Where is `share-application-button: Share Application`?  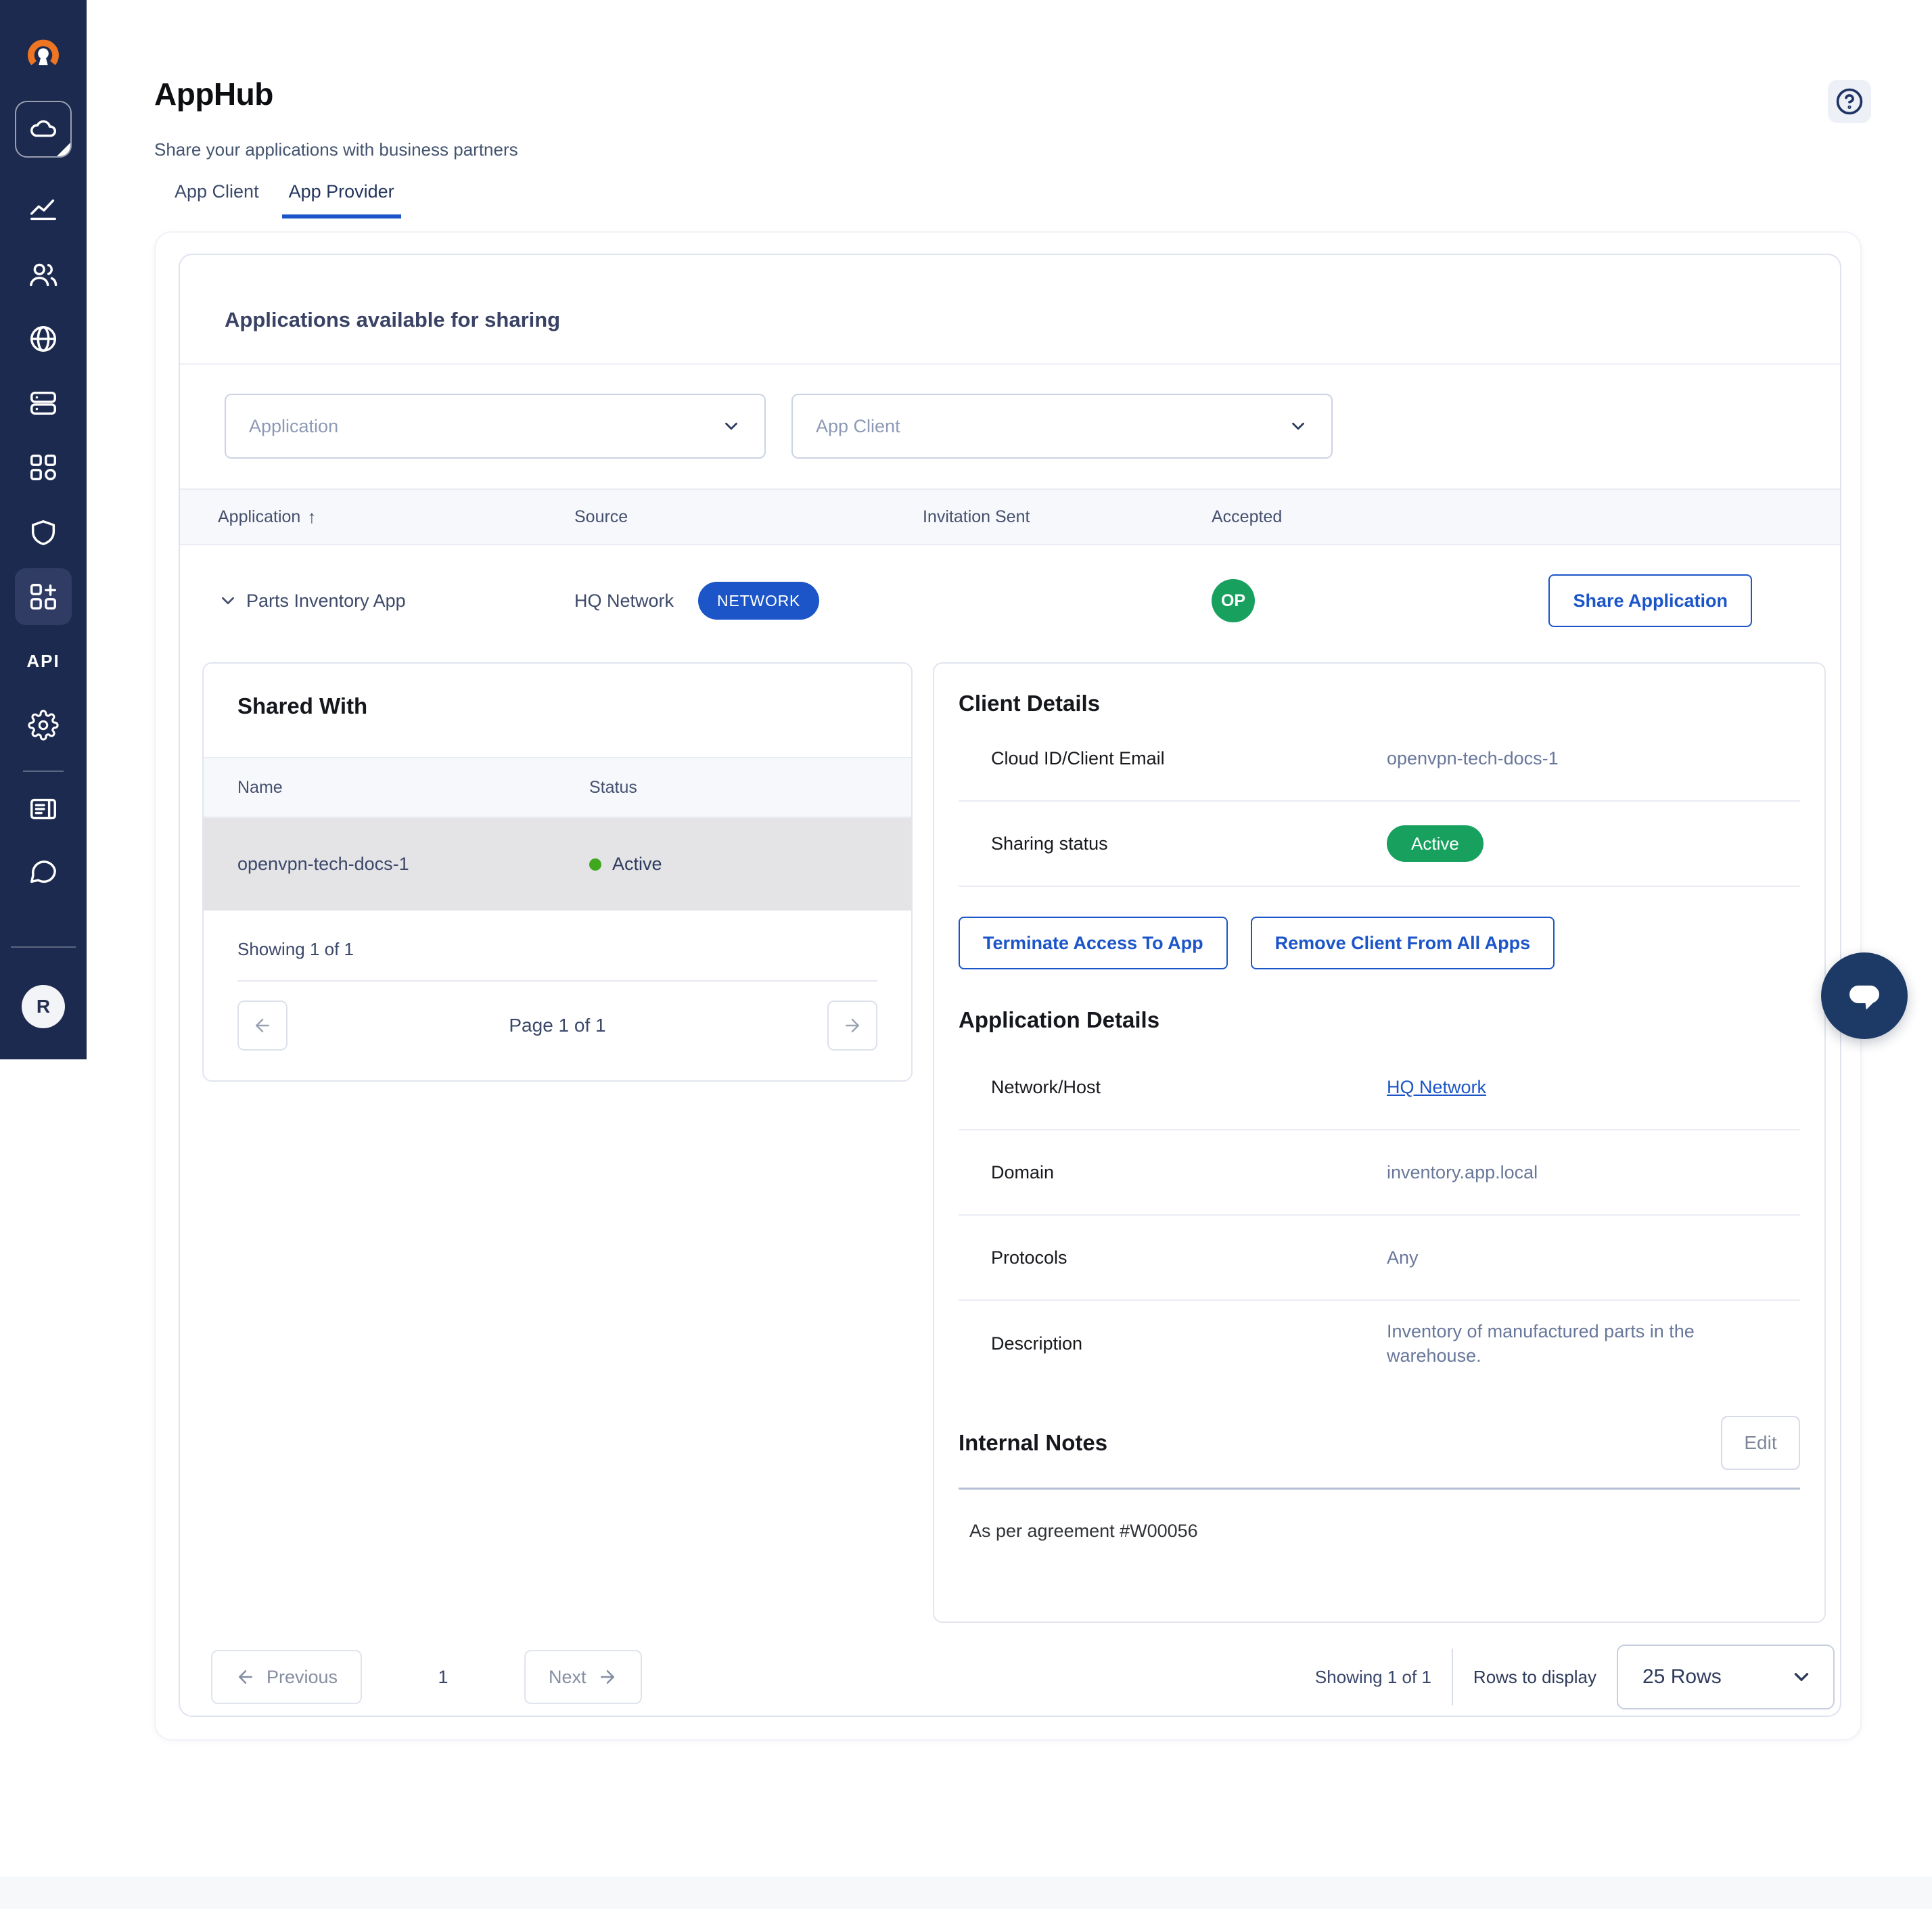
share-application-button: Share Application is located at coordinates (1650, 600).